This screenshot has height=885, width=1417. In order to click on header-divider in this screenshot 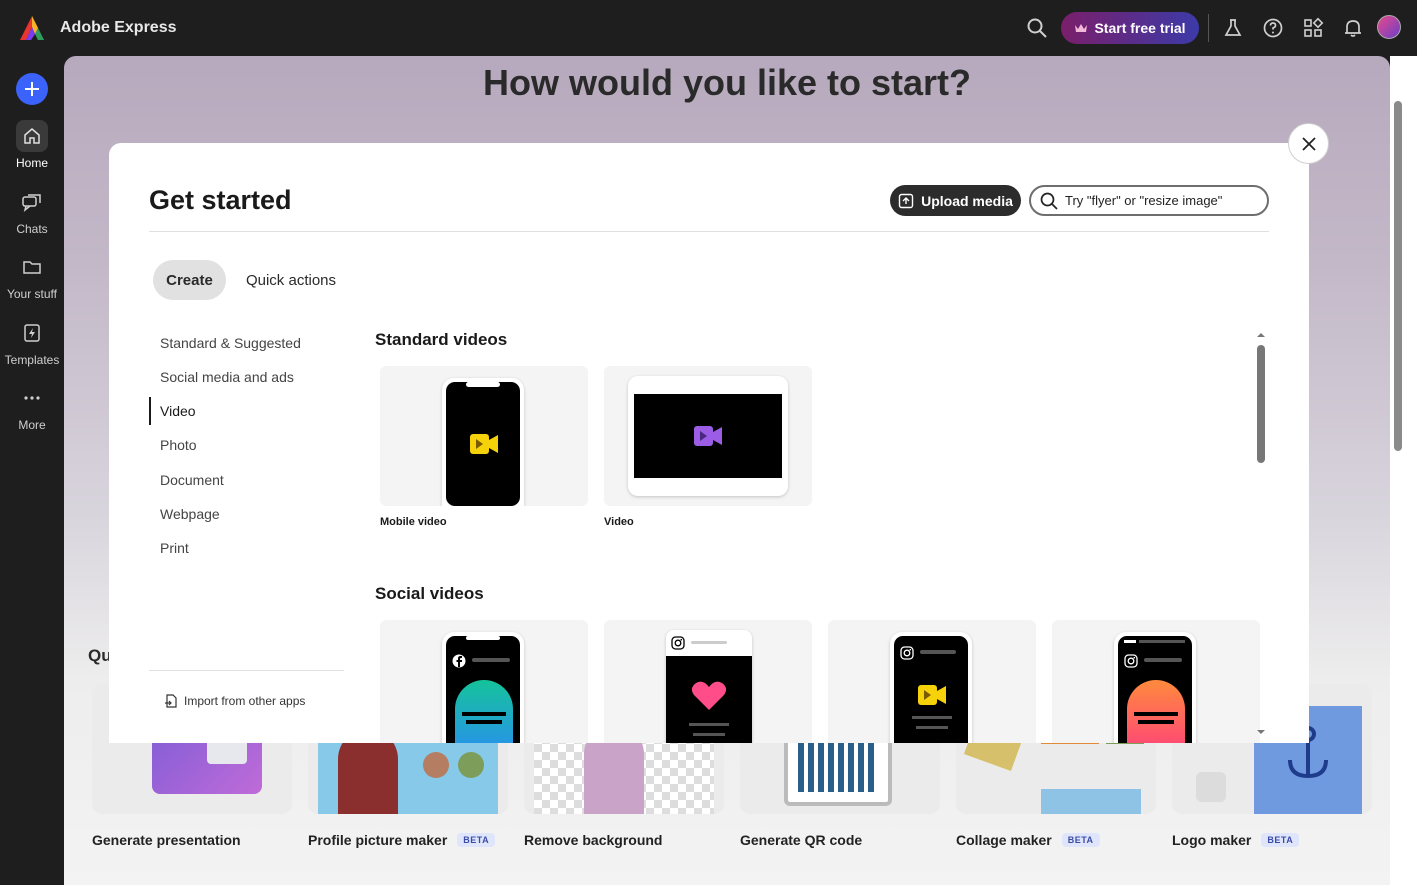, I will do `click(709, 231)`.